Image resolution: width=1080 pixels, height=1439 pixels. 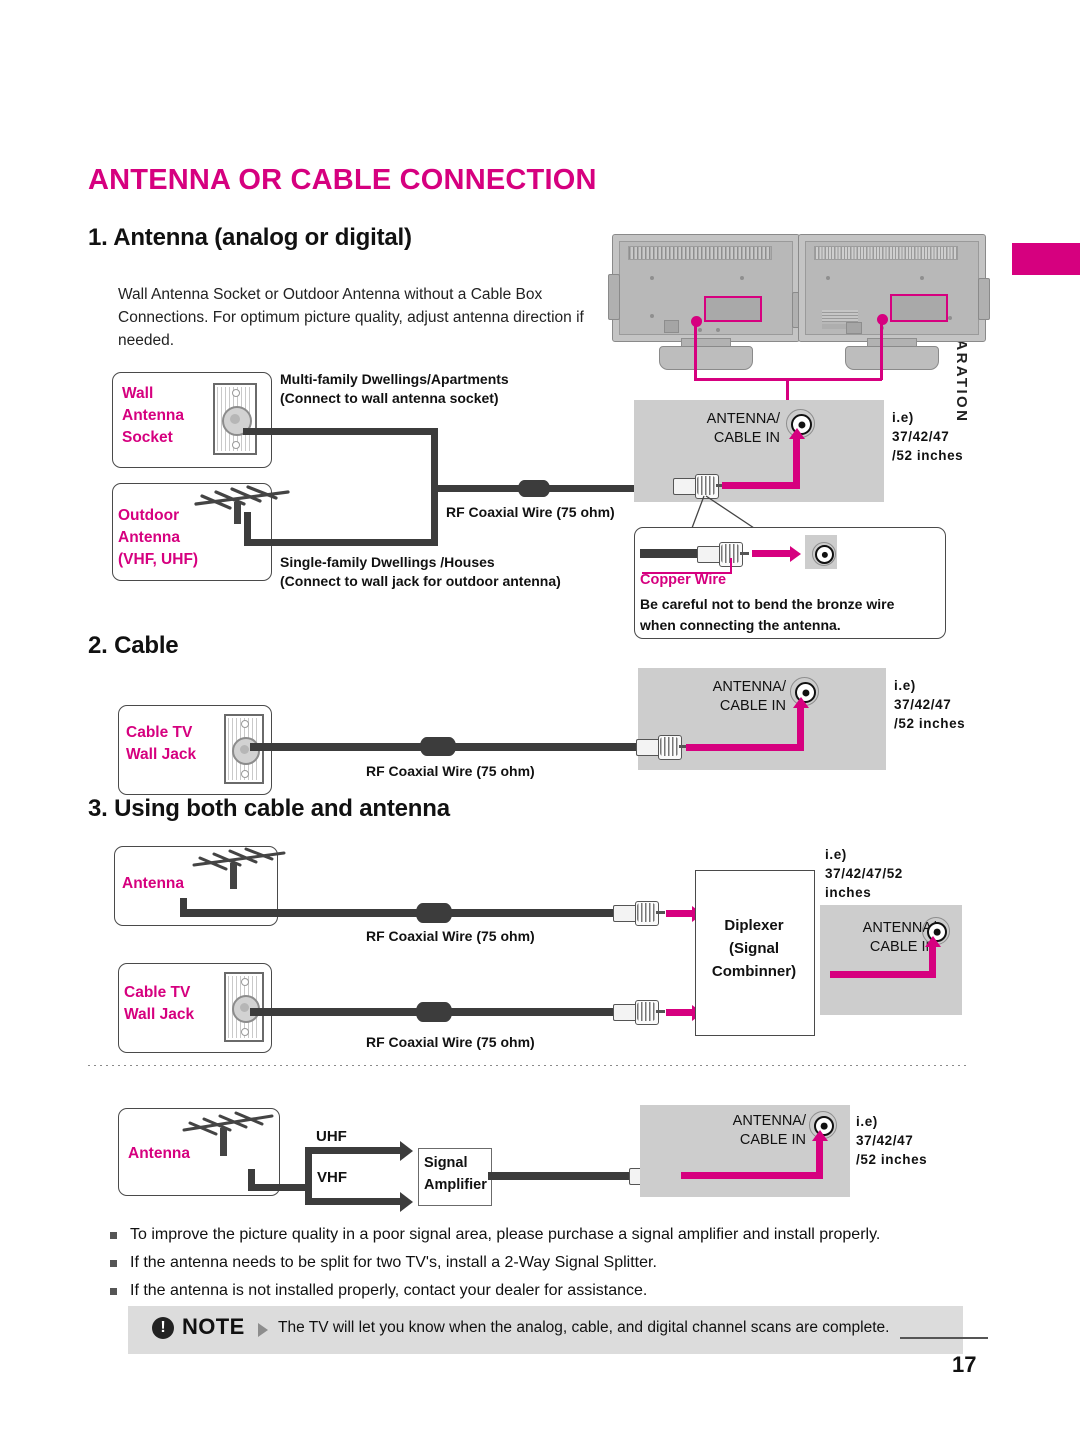 I want to click on outdoor-antenna-label: Outdoor Antenna (VHF, UHF), so click(x=158, y=538).